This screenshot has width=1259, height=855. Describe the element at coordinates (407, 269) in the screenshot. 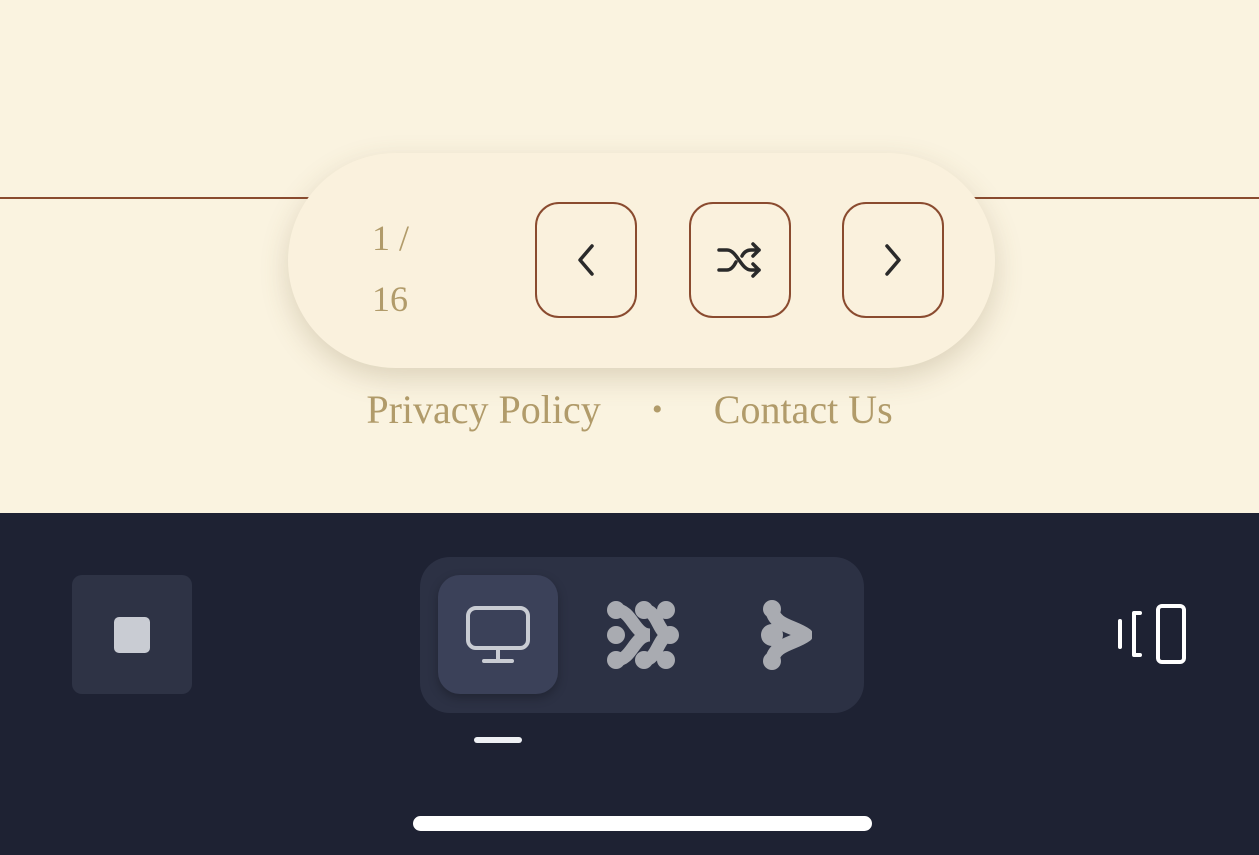

I see `slide-counter: 1 / 16` at that location.